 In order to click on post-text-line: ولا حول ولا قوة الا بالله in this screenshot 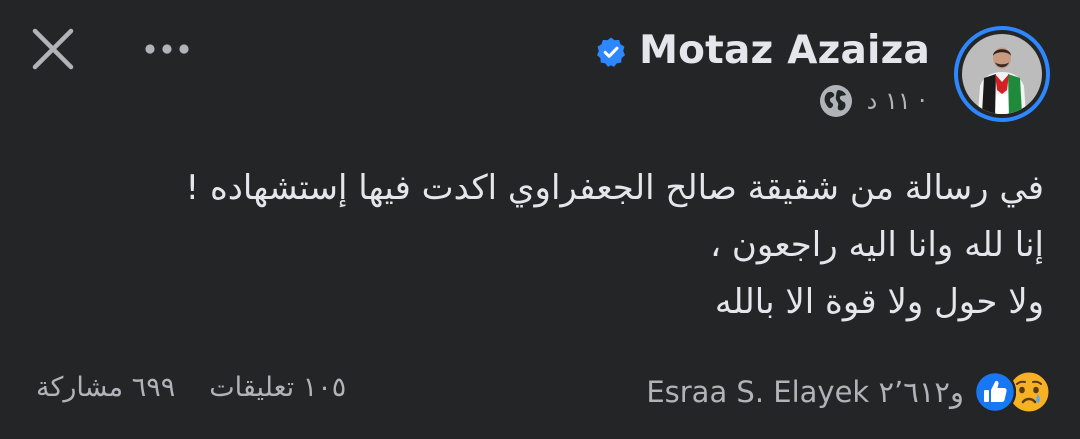, I will do `click(879, 302)`.